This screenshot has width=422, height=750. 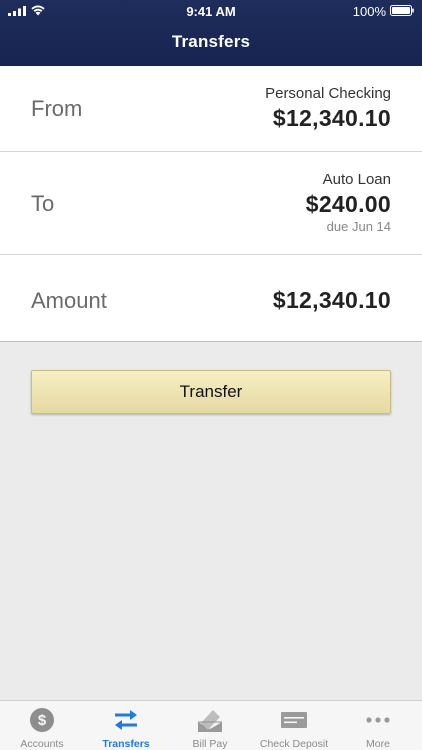 I want to click on more-icon, so click(x=378, y=720).